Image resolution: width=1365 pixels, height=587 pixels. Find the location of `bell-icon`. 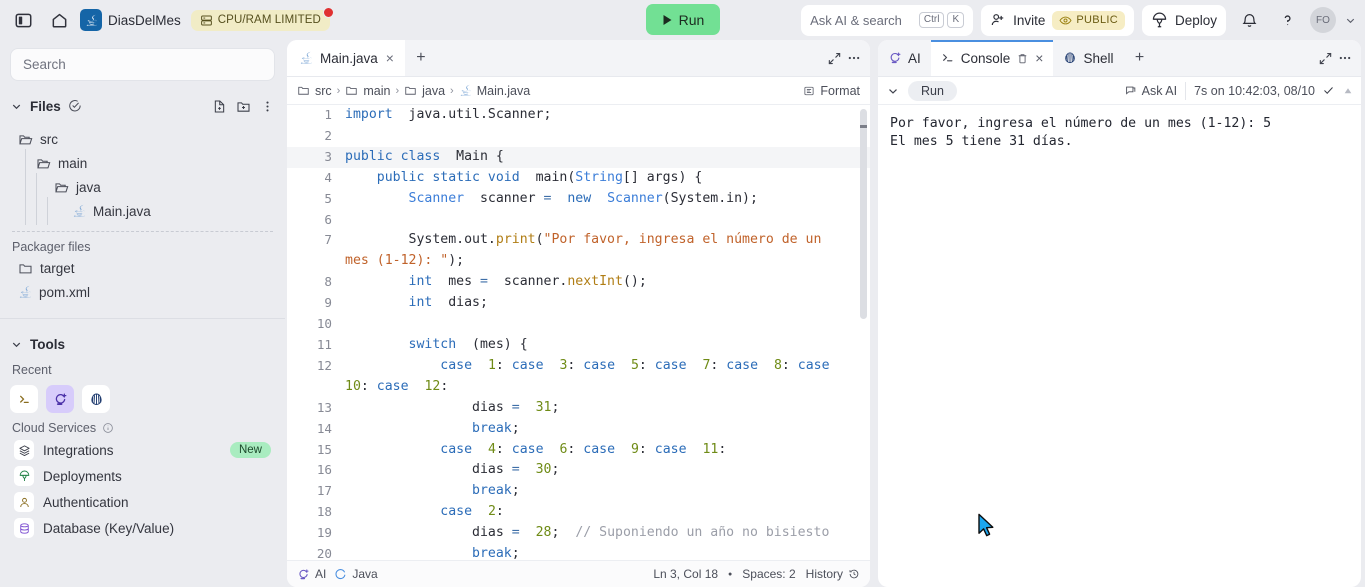

bell-icon is located at coordinates (1249, 20).